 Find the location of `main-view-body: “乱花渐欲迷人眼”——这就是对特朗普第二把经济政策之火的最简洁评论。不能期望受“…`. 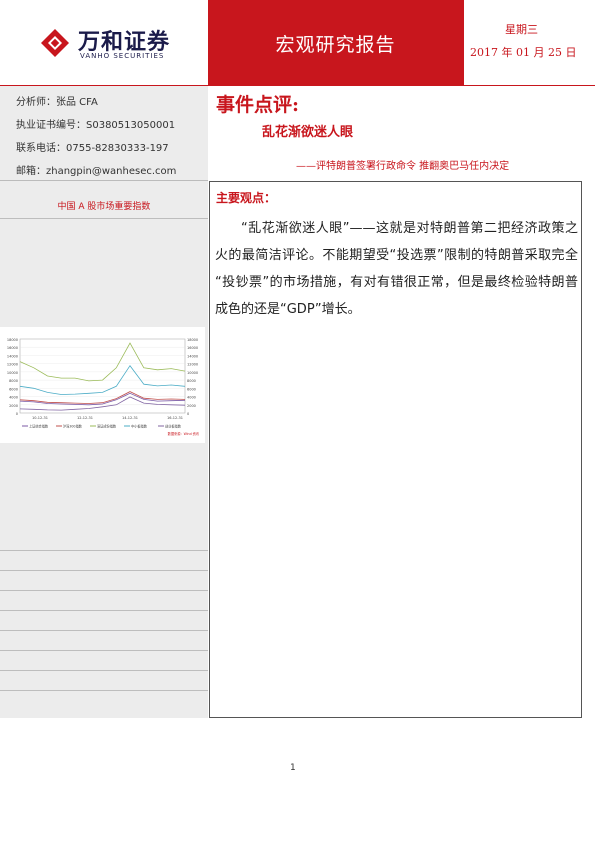

main-view-body: “乱花渐欲迷人眼”——这就是对特朗普第二把经济政策之火的最简洁评论。不能期望受“… is located at coordinates (396, 269).